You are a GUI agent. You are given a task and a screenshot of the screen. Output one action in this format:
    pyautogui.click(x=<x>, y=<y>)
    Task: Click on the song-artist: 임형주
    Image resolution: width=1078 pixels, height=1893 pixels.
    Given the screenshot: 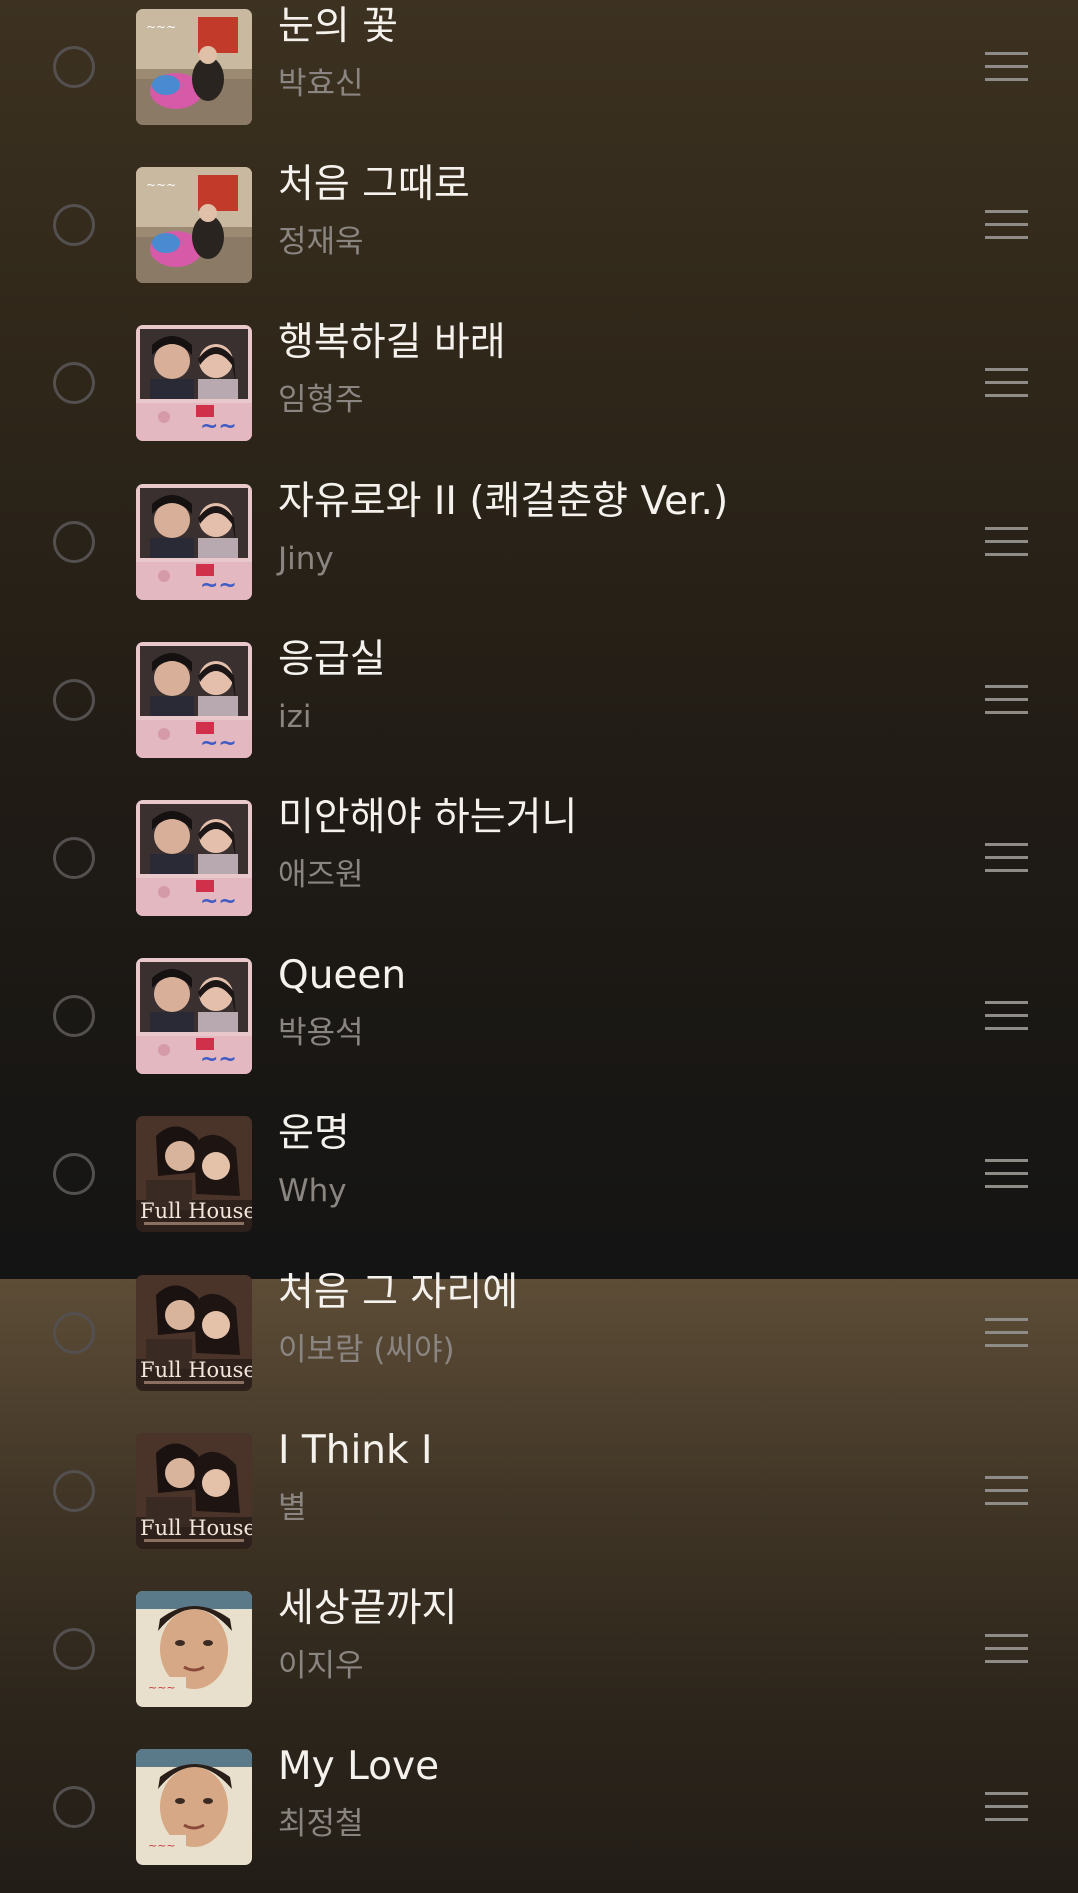 What is the action you would take?
    pyautogui.click(x=321, y=400)
    